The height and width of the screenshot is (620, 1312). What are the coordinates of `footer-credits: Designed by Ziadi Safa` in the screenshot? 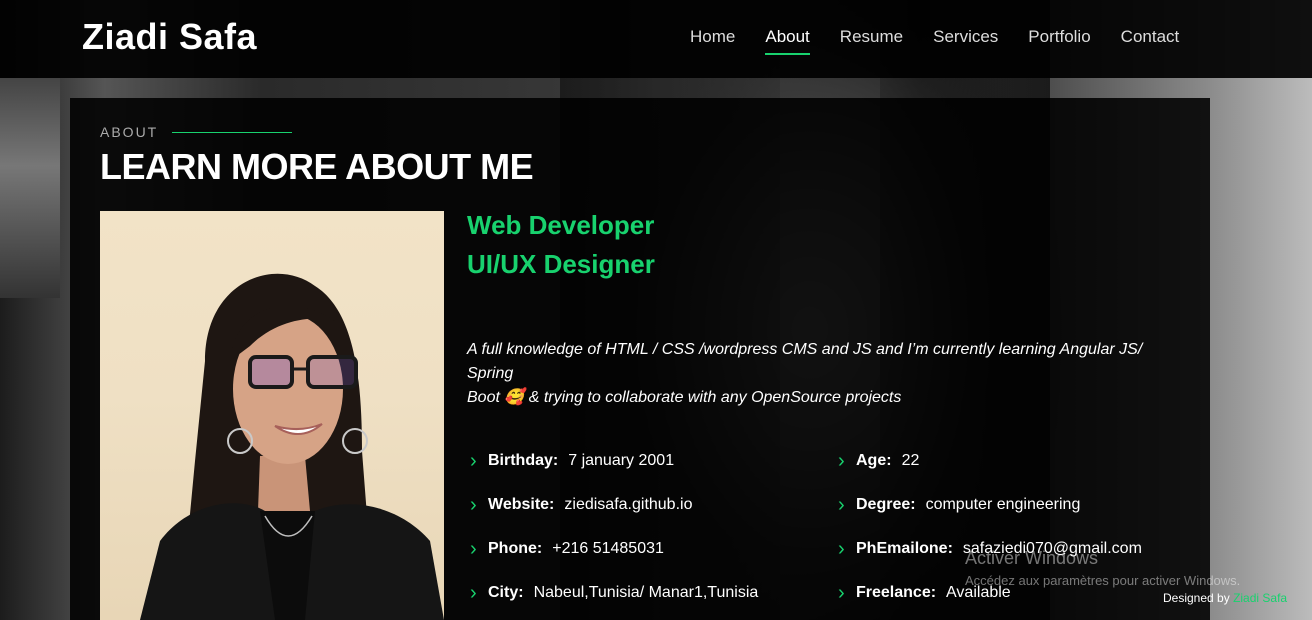 It's located at (1225, 598).